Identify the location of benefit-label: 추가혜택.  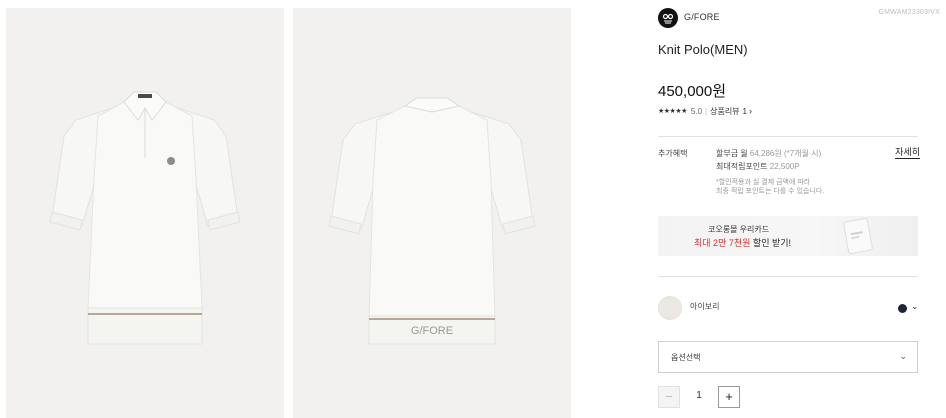
(673, 153).